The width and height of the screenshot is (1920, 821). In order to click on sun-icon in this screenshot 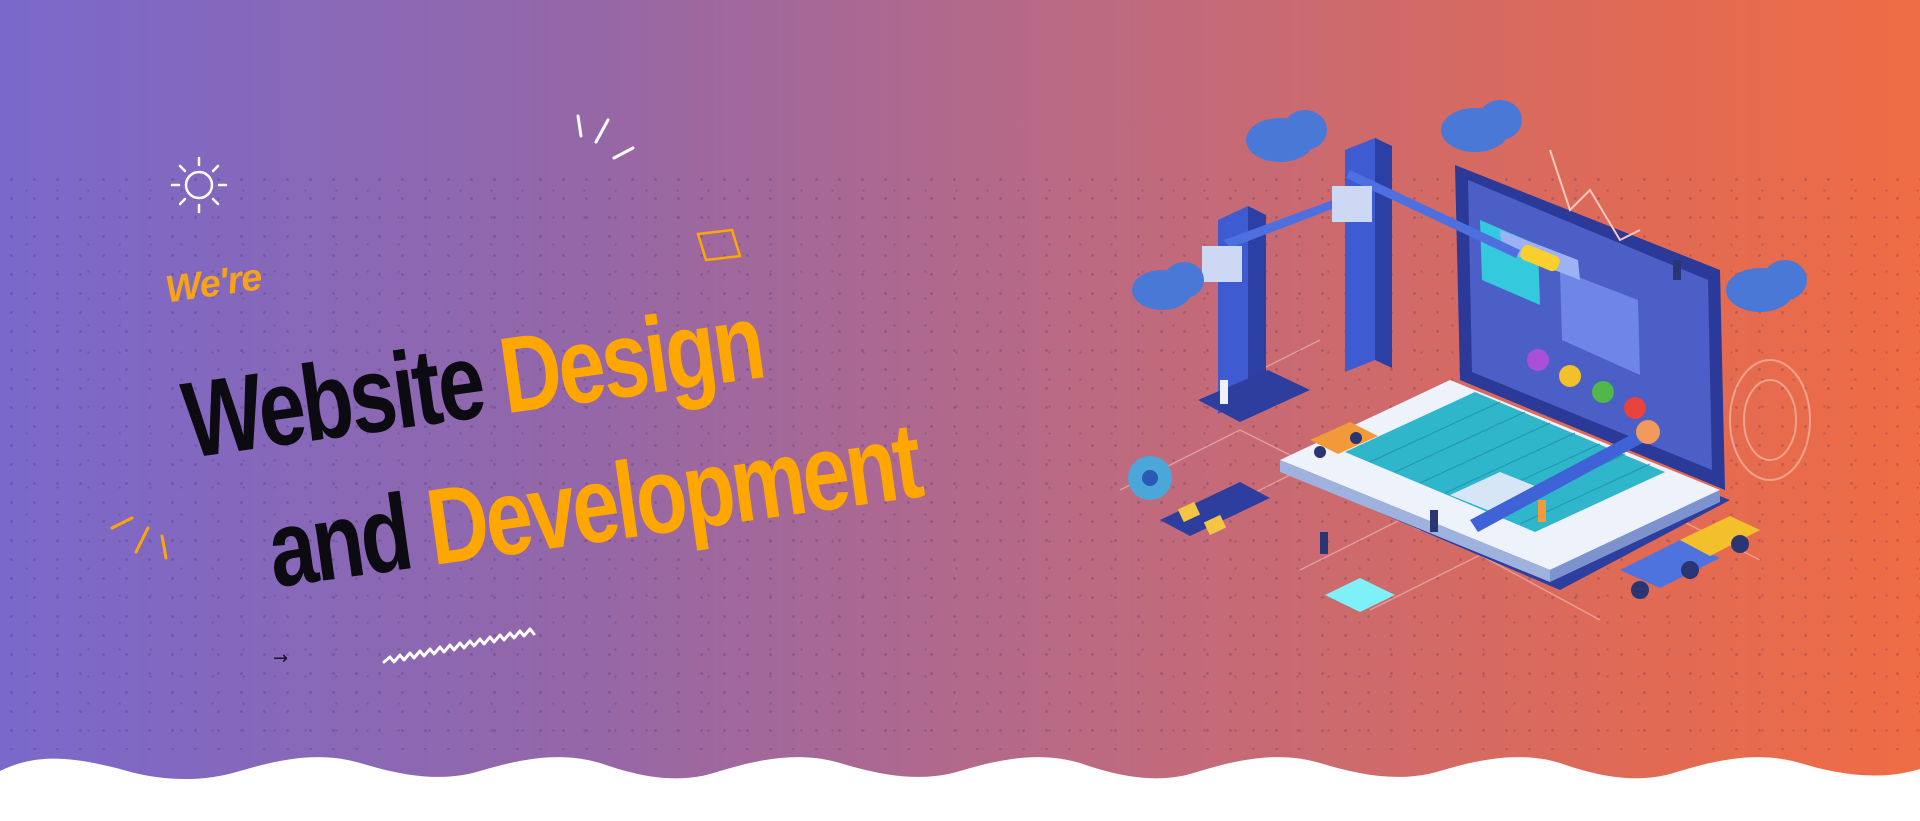, I will do `click(199, 185)`.